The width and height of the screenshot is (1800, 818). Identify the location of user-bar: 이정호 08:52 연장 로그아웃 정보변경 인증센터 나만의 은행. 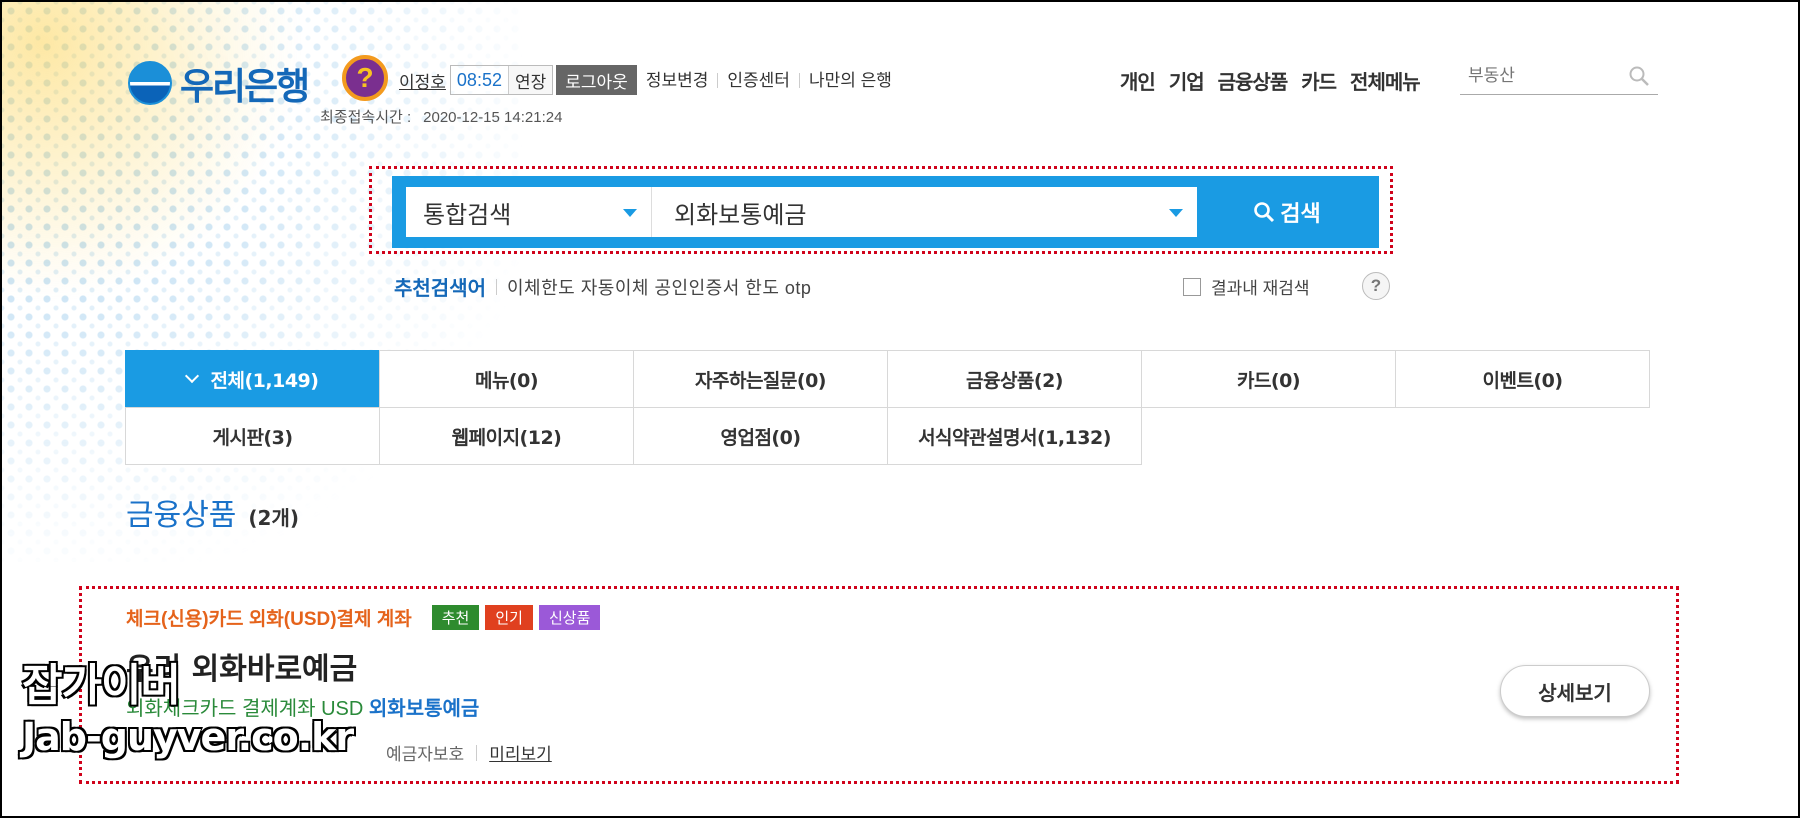
(650, 80).